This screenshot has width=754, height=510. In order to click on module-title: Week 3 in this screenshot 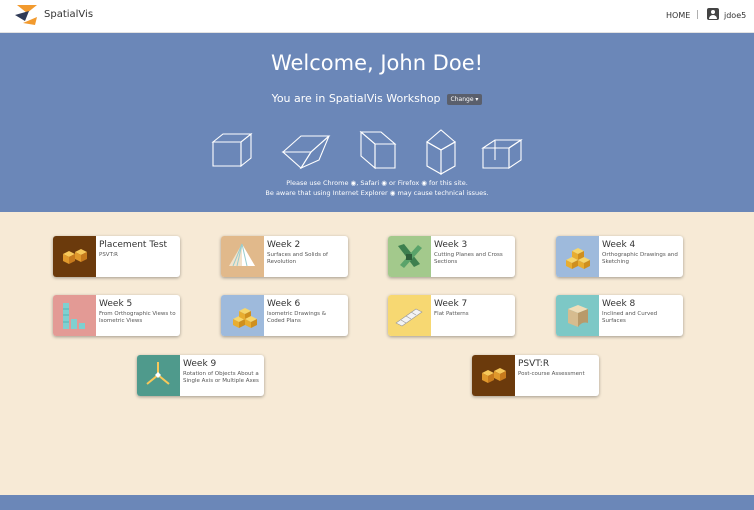, I will do `click(451, 245)`.